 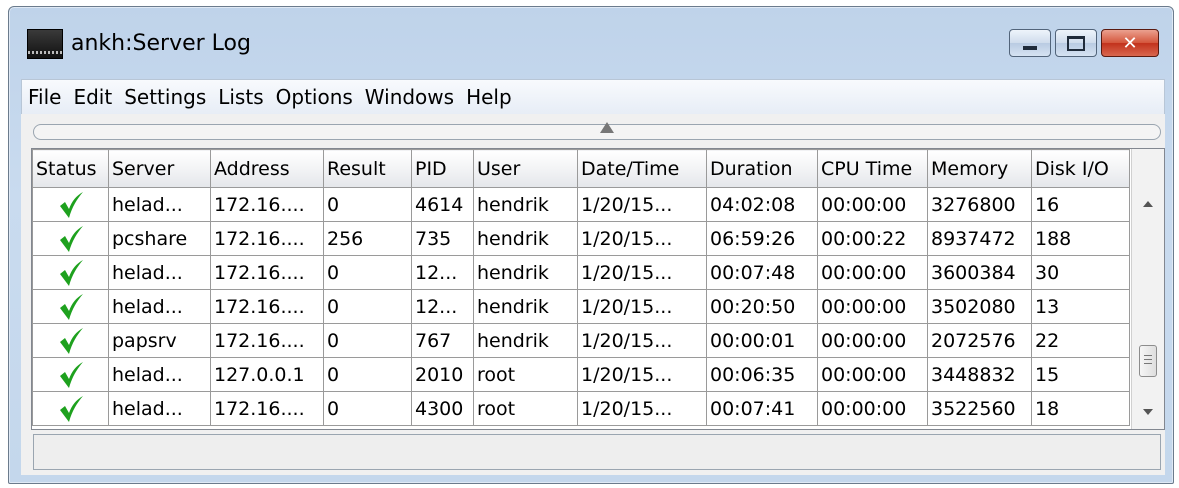 I want to click on cell-user: root, so click(x=525, y=408).